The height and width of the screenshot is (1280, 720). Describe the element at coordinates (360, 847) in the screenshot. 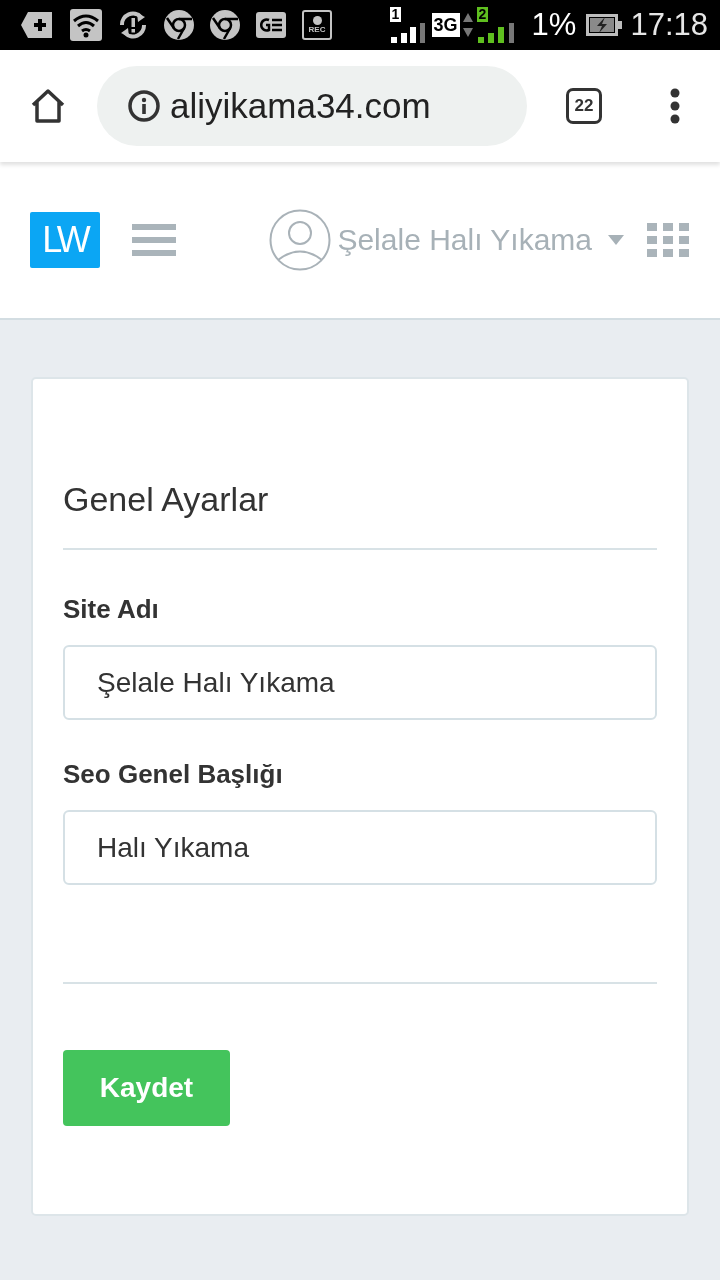

I see `text-field: Halı Yıkama` at that location.